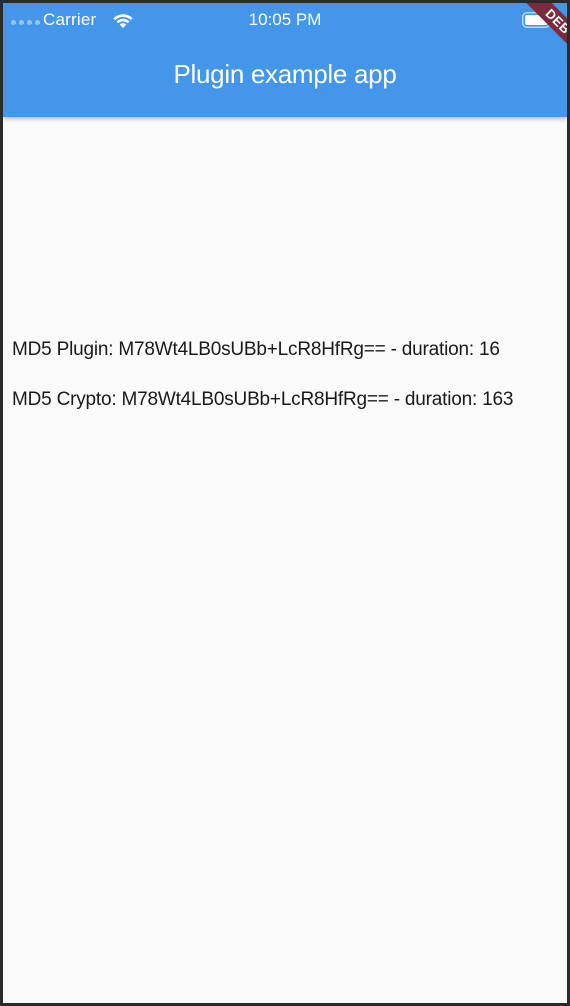 The height and width of the screenshot is (1006, 570). I want to click on app-bar: Carrier 10:05 PM Plugin example app, so click(285, 60).